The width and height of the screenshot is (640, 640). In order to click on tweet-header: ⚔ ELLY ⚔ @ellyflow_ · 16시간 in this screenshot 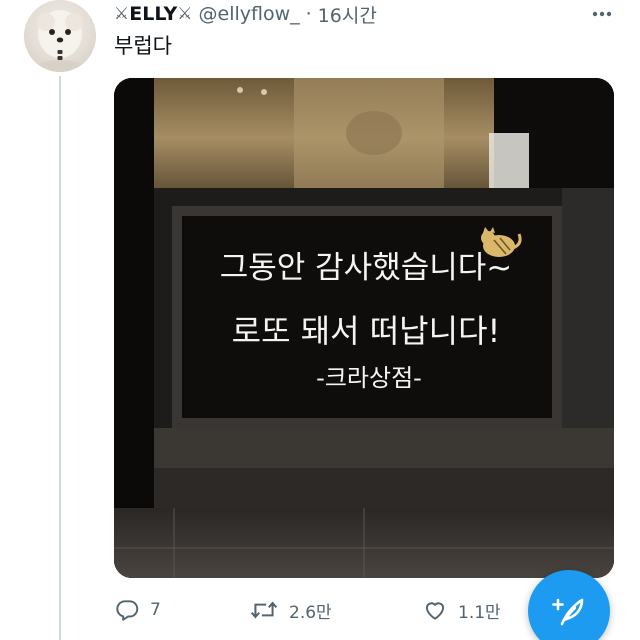, I will do `click(245, 14)`.